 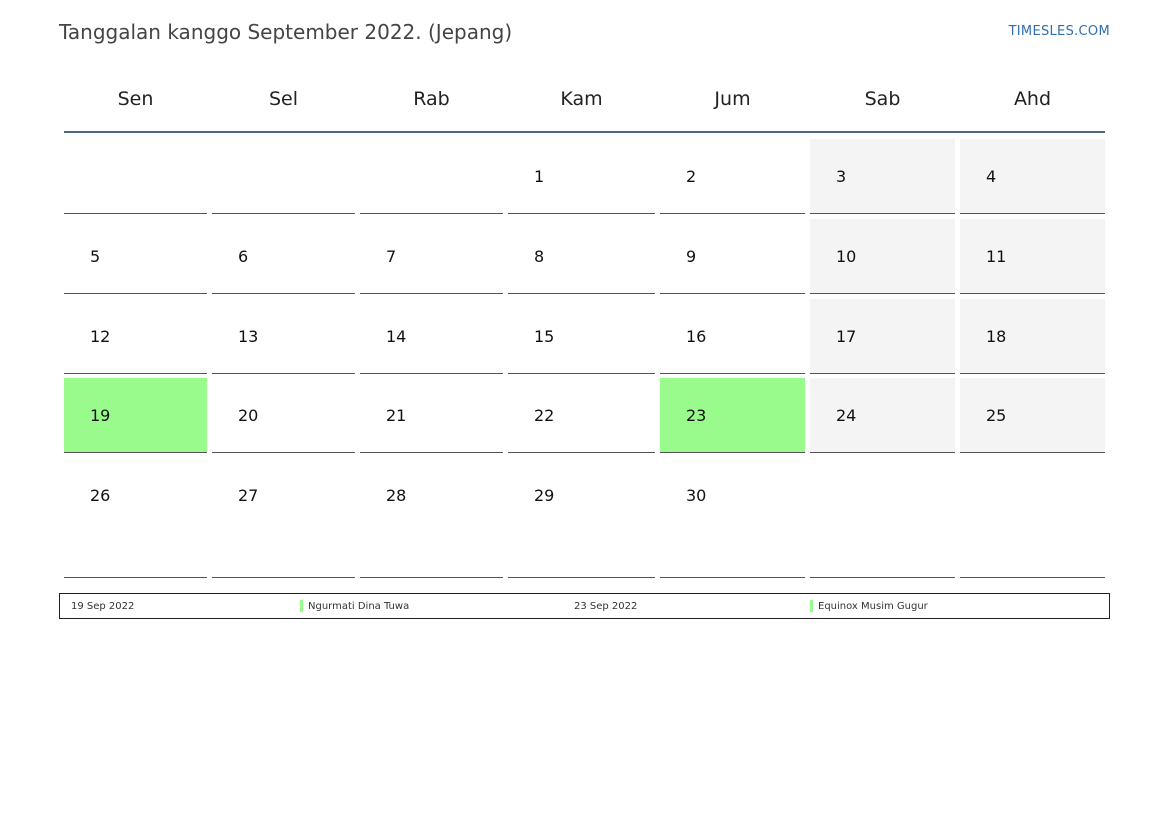 What do you see at coordinates (696, 336) in the screenshot?
I see `day-number: 16` at bounding box center [696, 336].